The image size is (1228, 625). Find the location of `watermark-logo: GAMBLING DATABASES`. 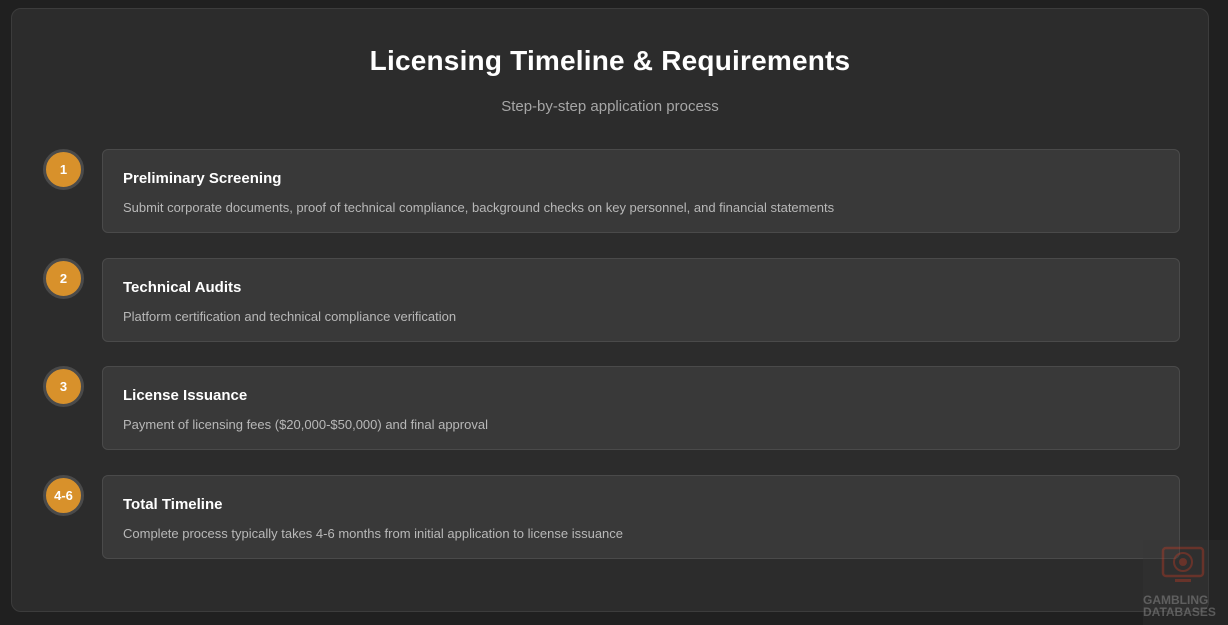

watermark-logo: GAMBLING DATABASES is located at coordinates (1185, 582).